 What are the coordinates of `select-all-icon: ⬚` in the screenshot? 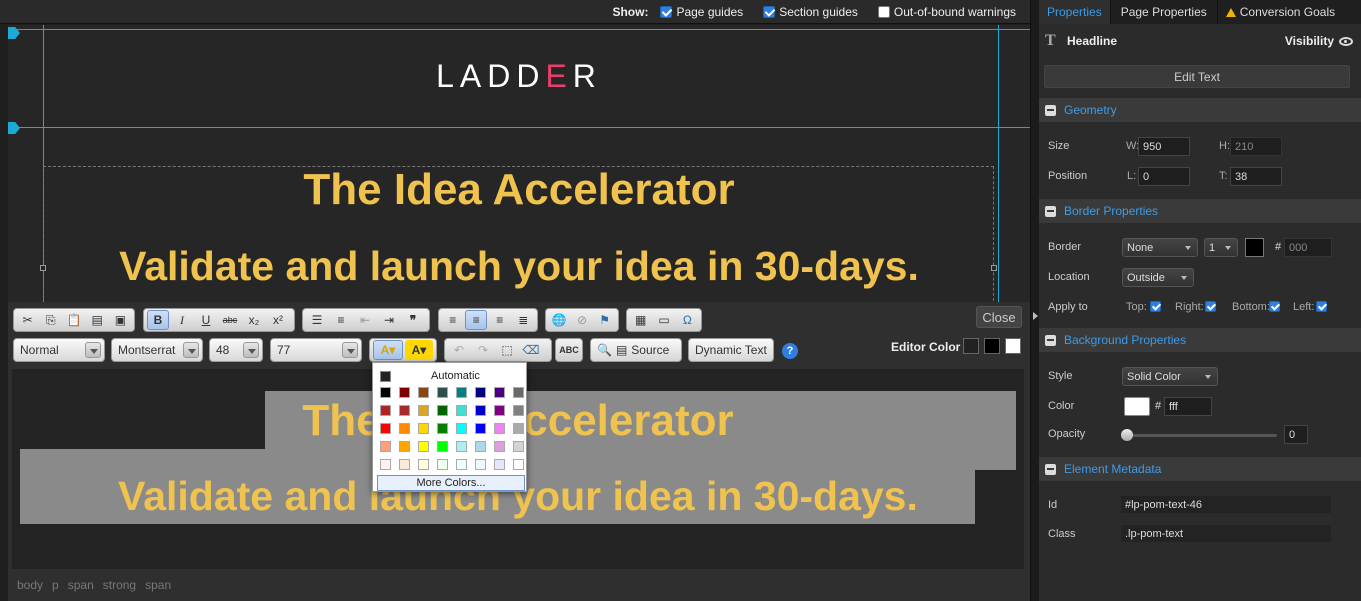 It's located at (507, 350).